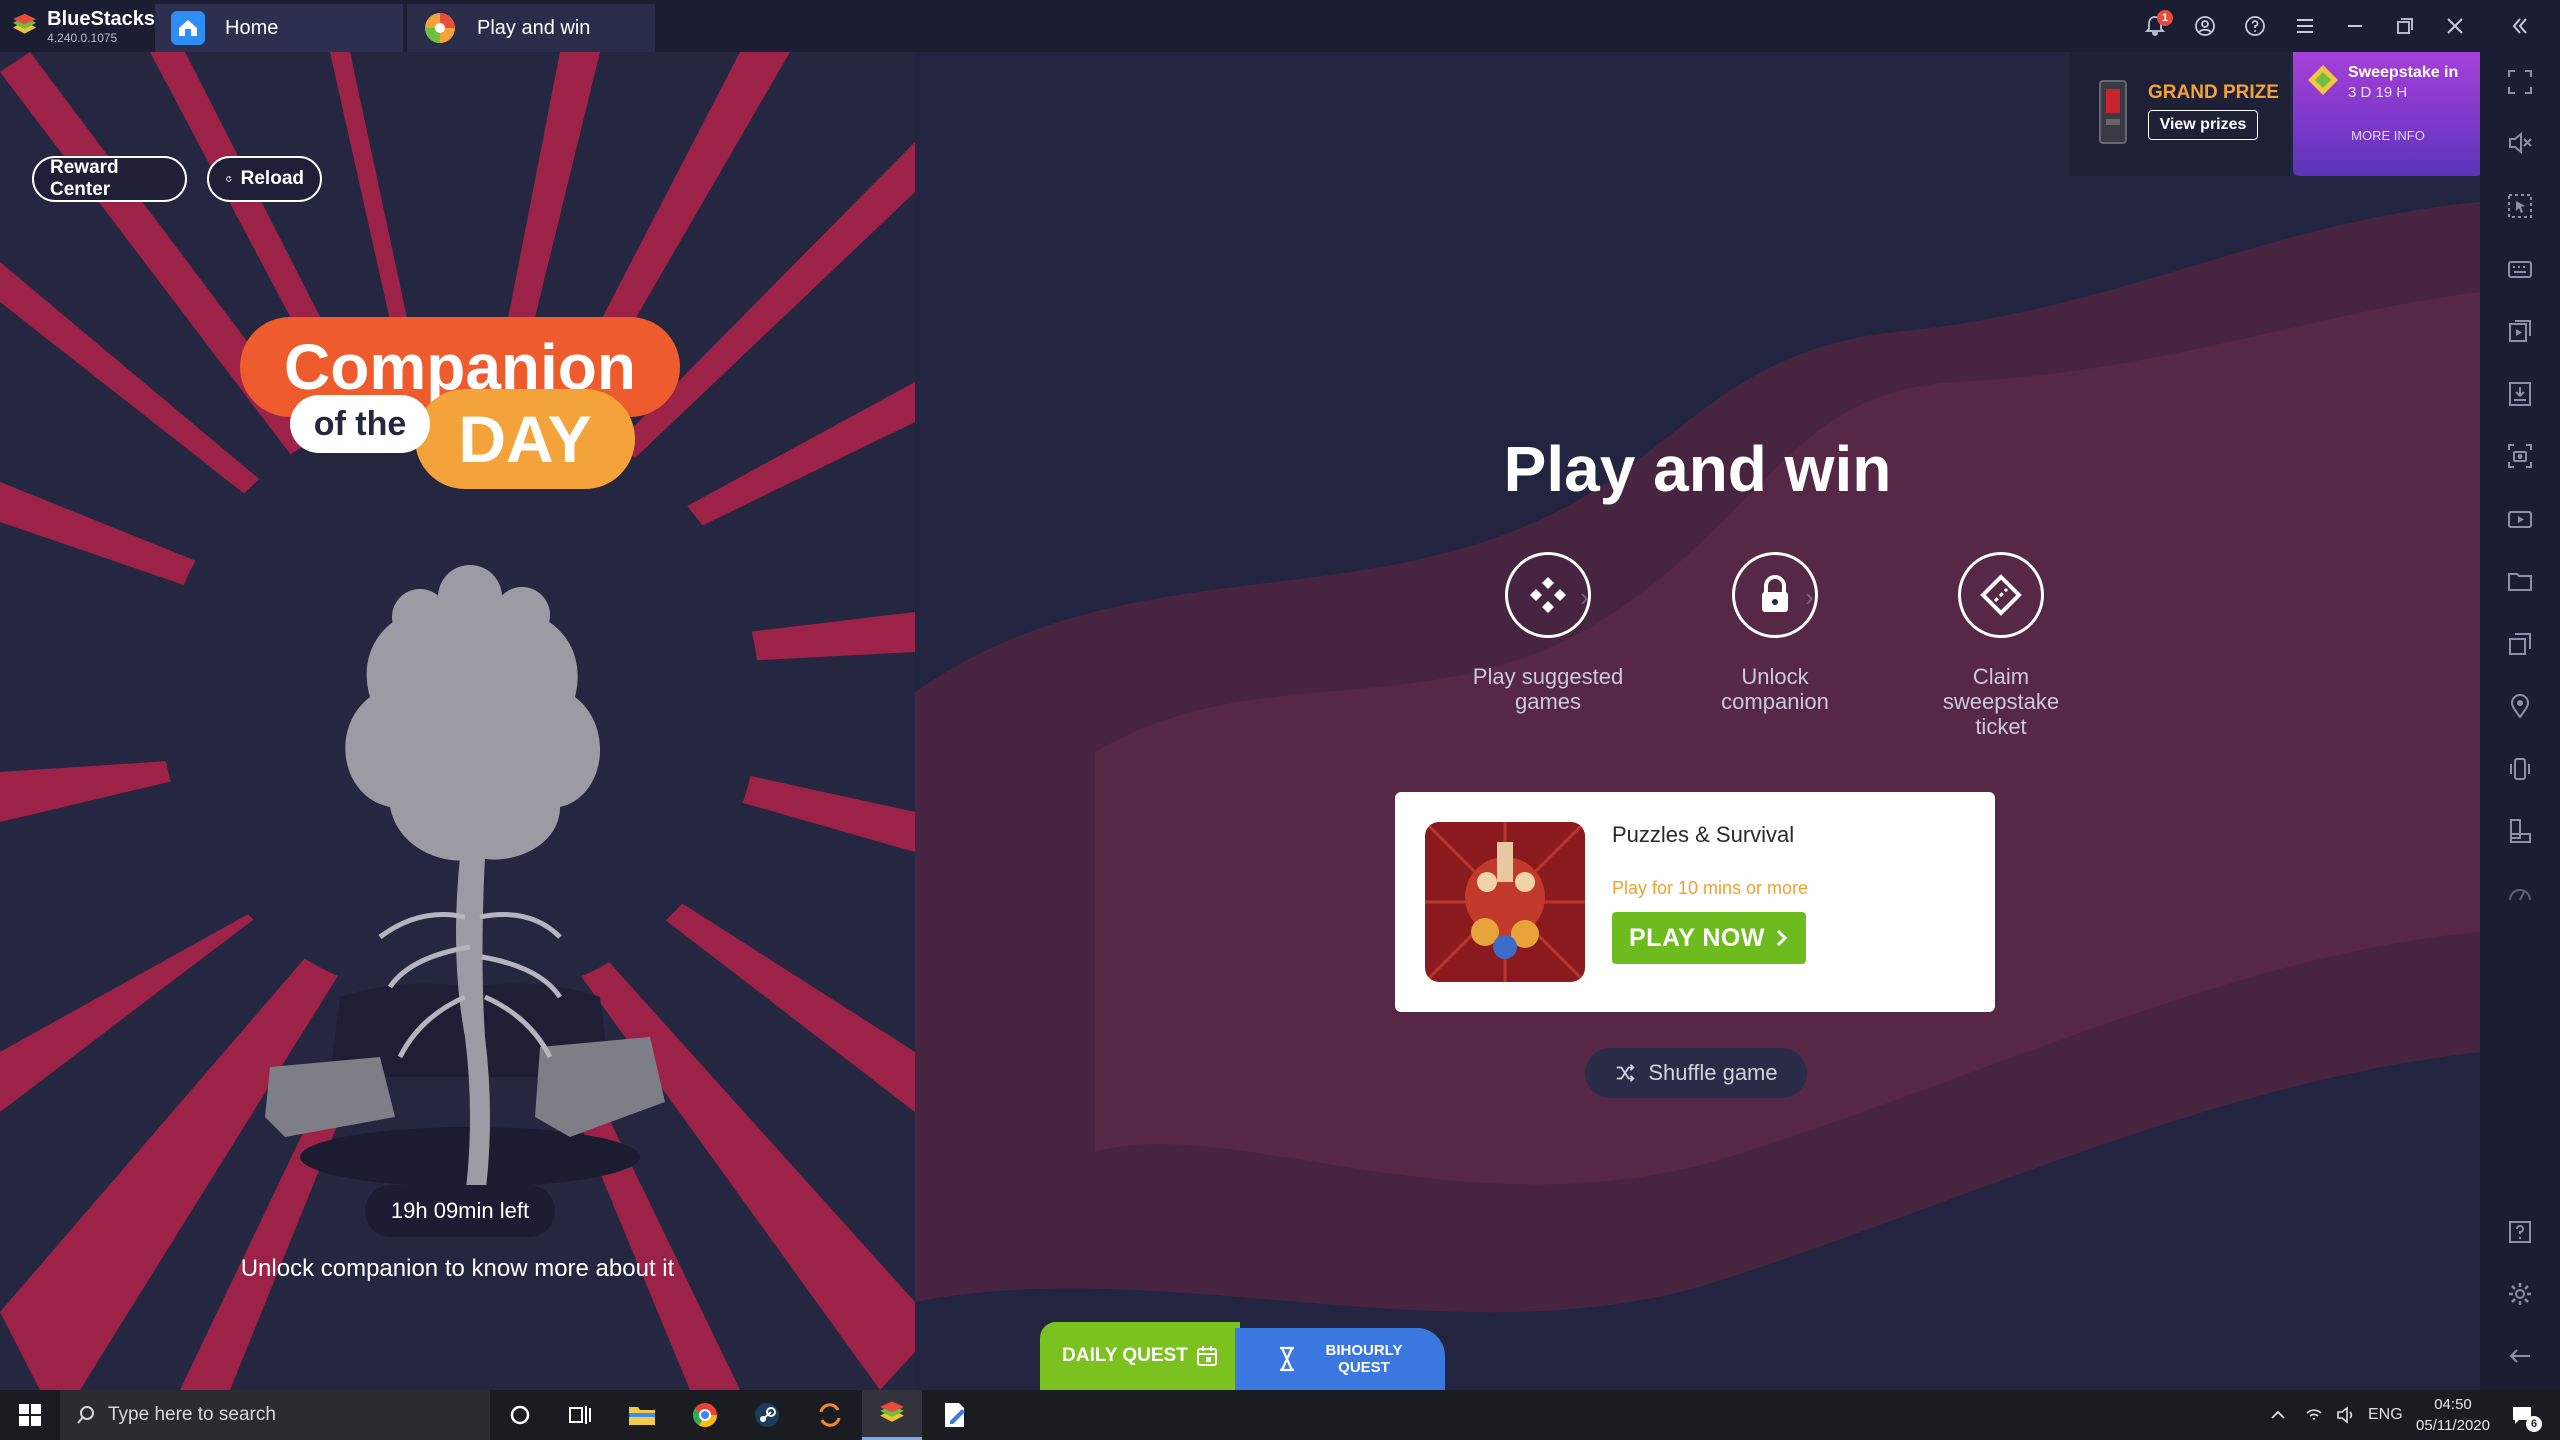 The height and width of the screenshot is (1440, 2560). What do you see at coordinates (1696, 1073) in the screenshot?
I see `shuffle-game-button: Shuffle game` at bounding box center [1696, 1073].